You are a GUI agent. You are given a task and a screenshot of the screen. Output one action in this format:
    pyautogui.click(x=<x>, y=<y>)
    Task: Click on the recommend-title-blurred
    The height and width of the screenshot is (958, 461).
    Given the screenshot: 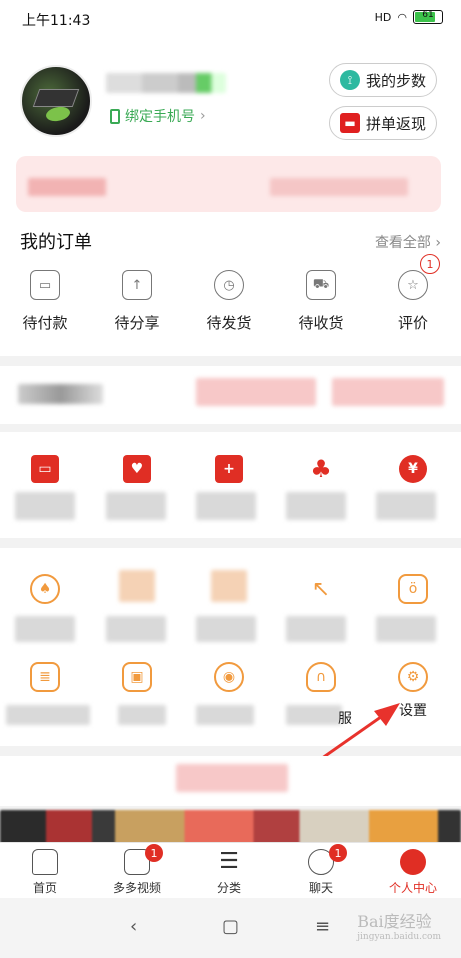 What is the action you would take?
    pyautogui.click(x=232, y=778)
    